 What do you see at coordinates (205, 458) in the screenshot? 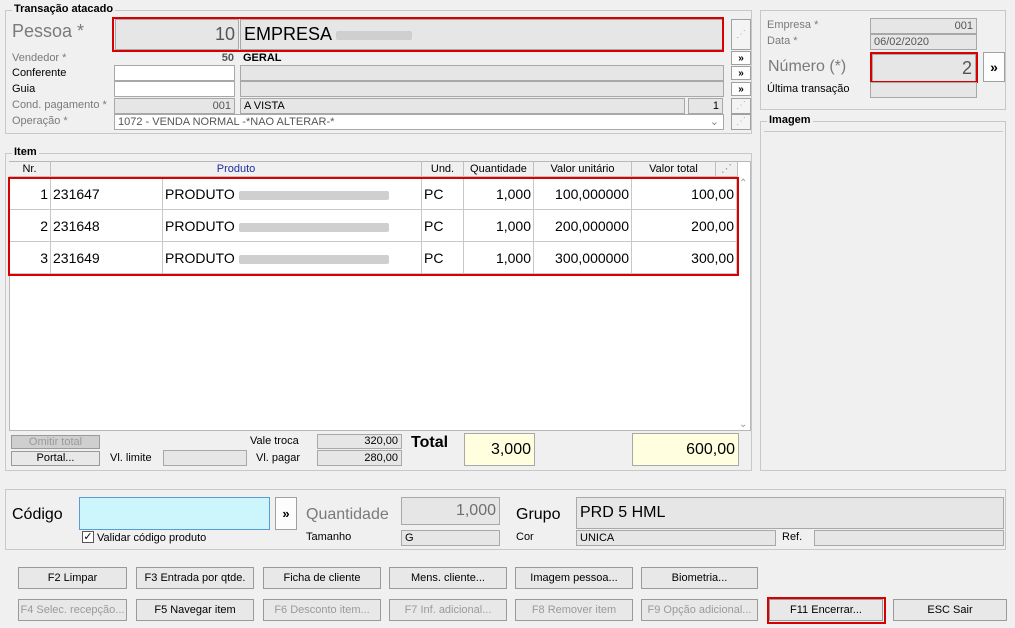
I see `vl-limite-field` at bounding box center [205, 458].